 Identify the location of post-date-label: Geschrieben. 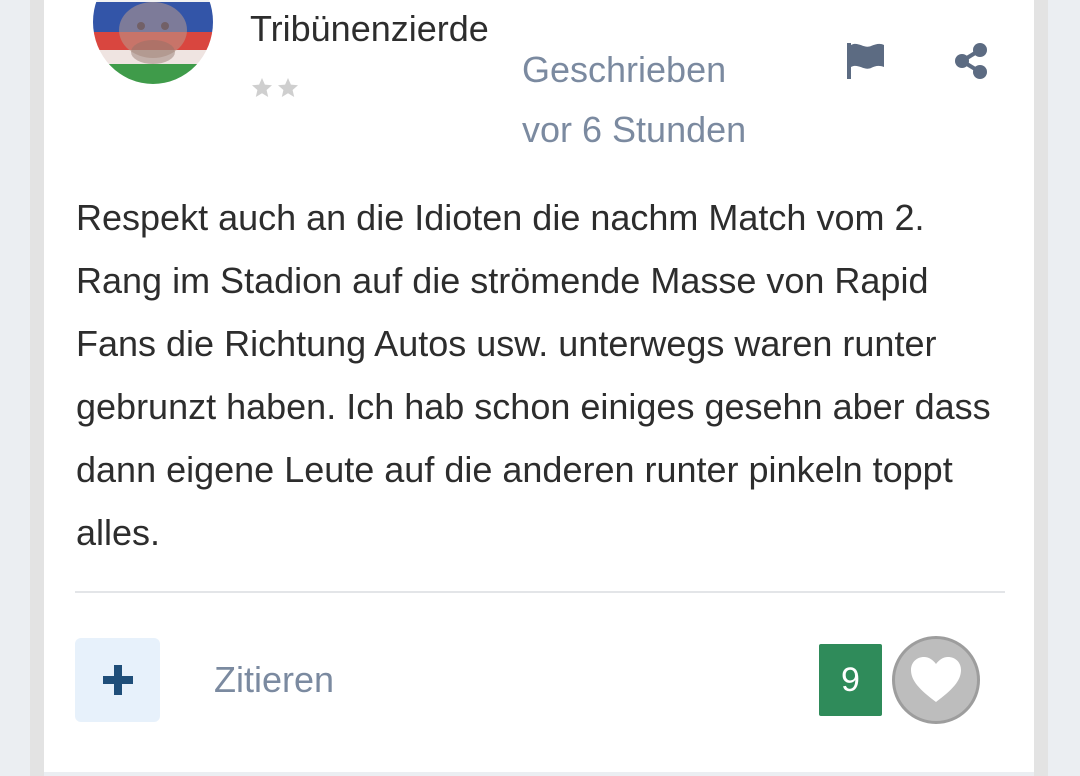
(624, 69).